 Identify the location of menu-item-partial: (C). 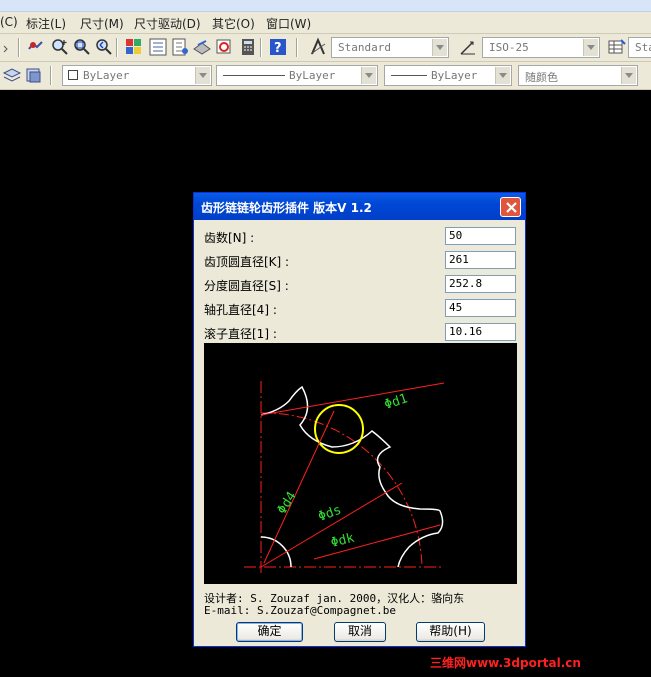
(9, 22).